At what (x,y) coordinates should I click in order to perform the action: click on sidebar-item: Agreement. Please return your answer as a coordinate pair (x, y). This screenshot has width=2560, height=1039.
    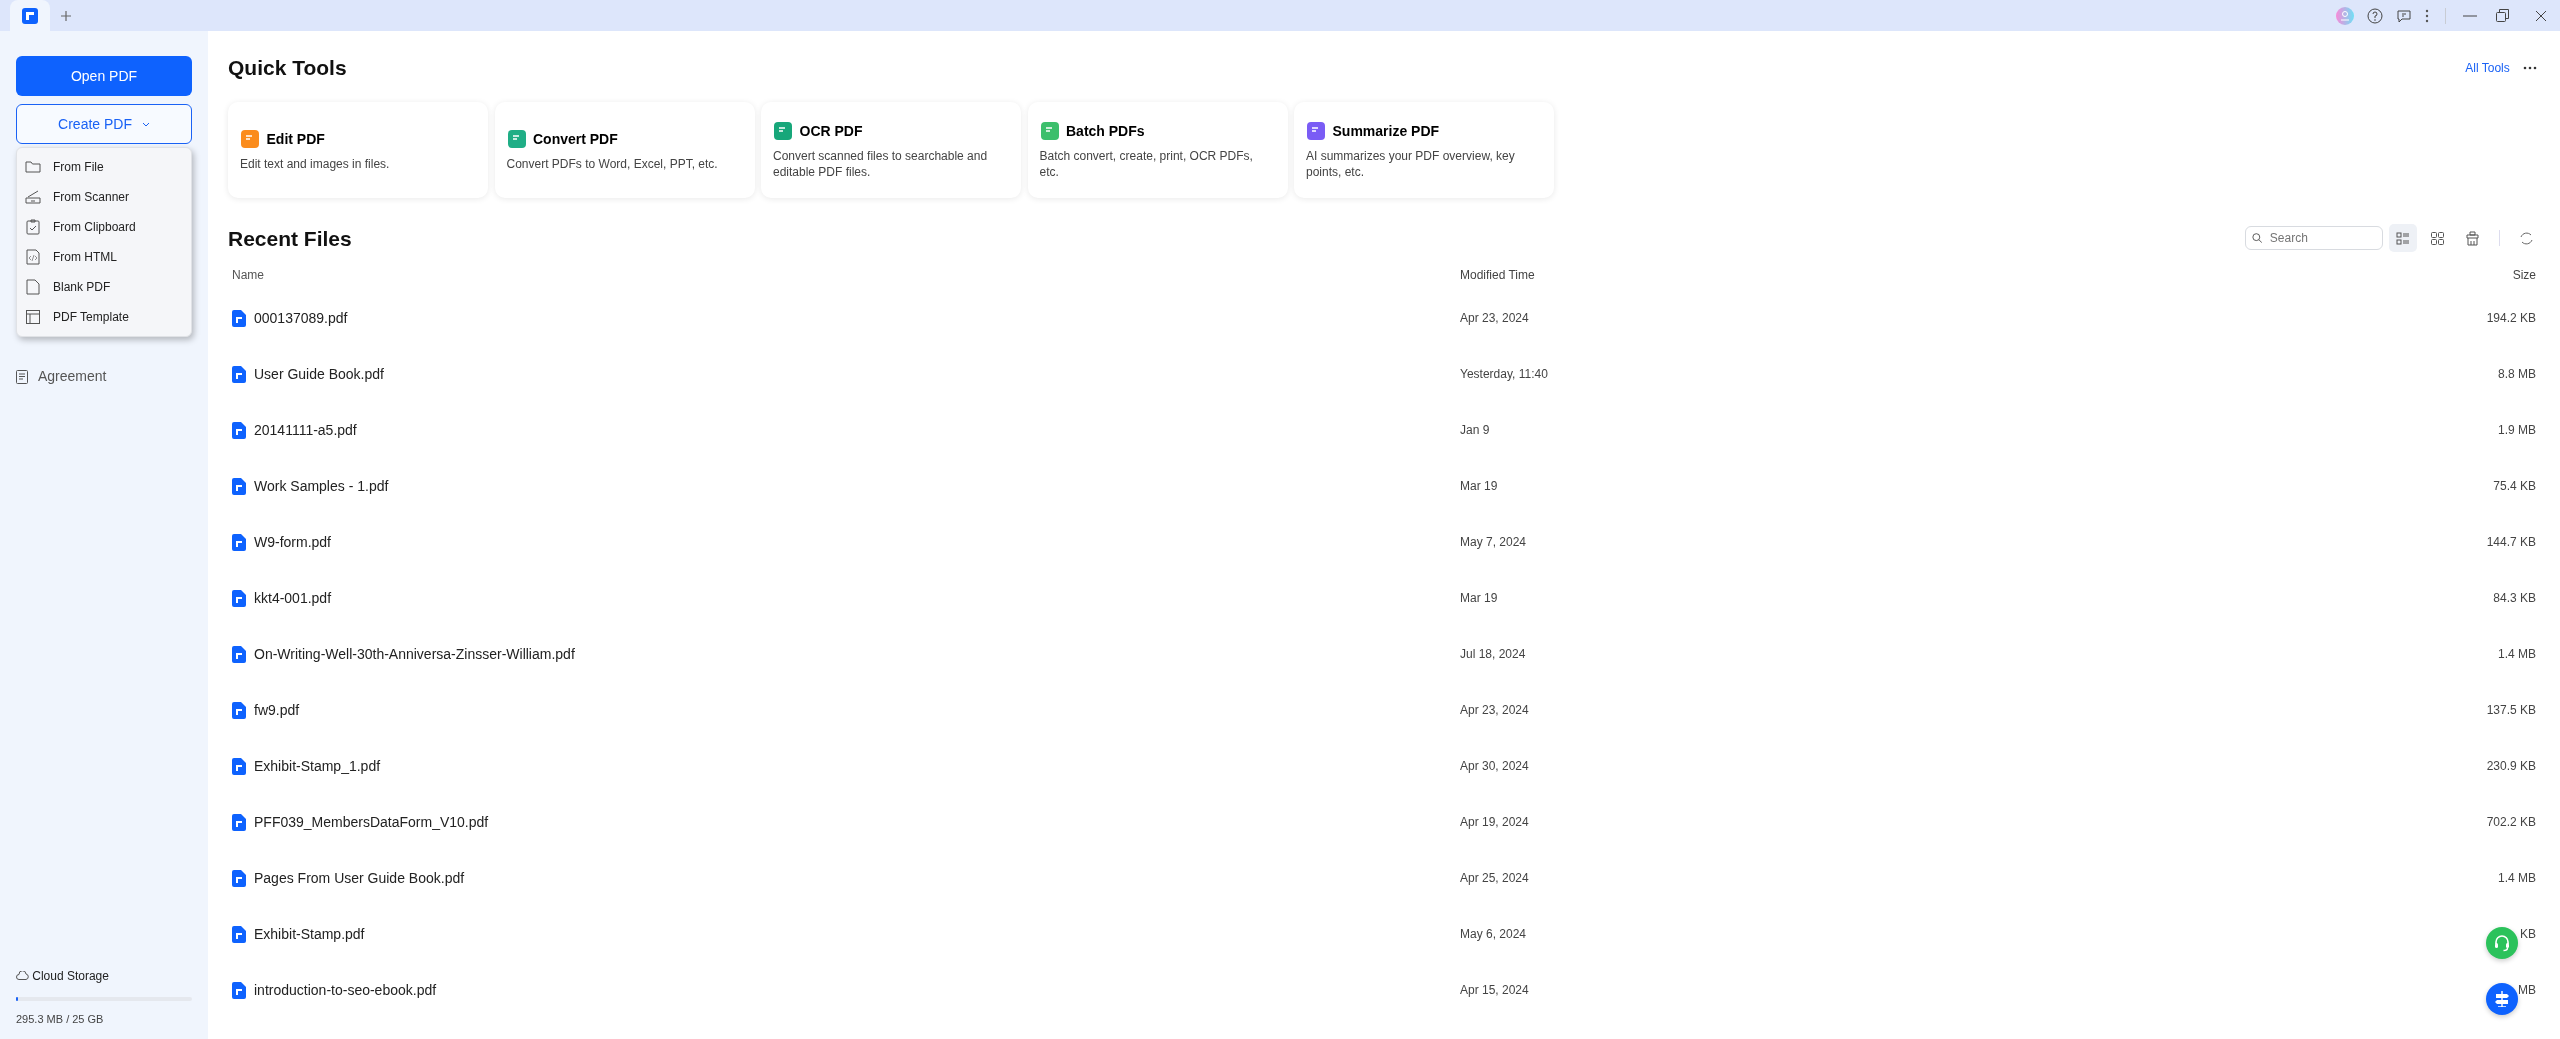
    Looking at the image, I should click on (61, 376).